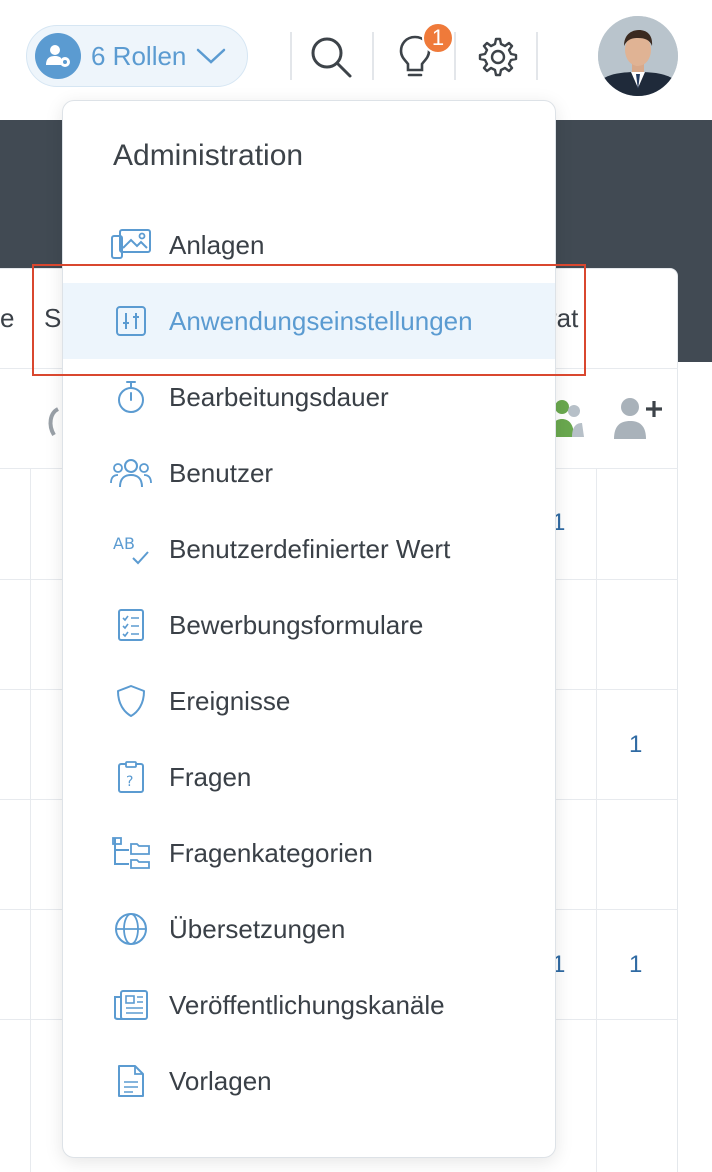 Image resolution: width=712 pixels, height=1172 pixels. I want to click on menu-item-label: Benutzer, so click(221, 472).